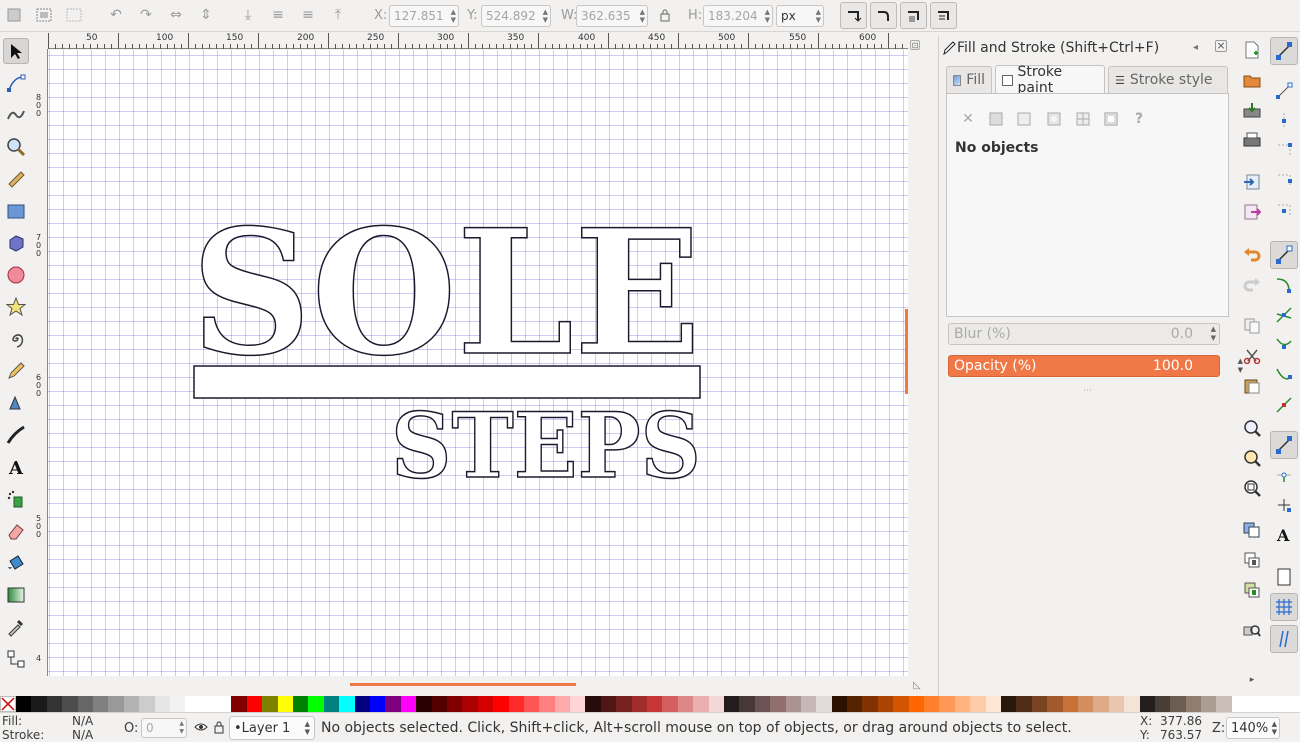  Describe the element at coordinates (248, 15) in the screenshot. I see `lower-to-bottom-icon: ⤓` at that location.